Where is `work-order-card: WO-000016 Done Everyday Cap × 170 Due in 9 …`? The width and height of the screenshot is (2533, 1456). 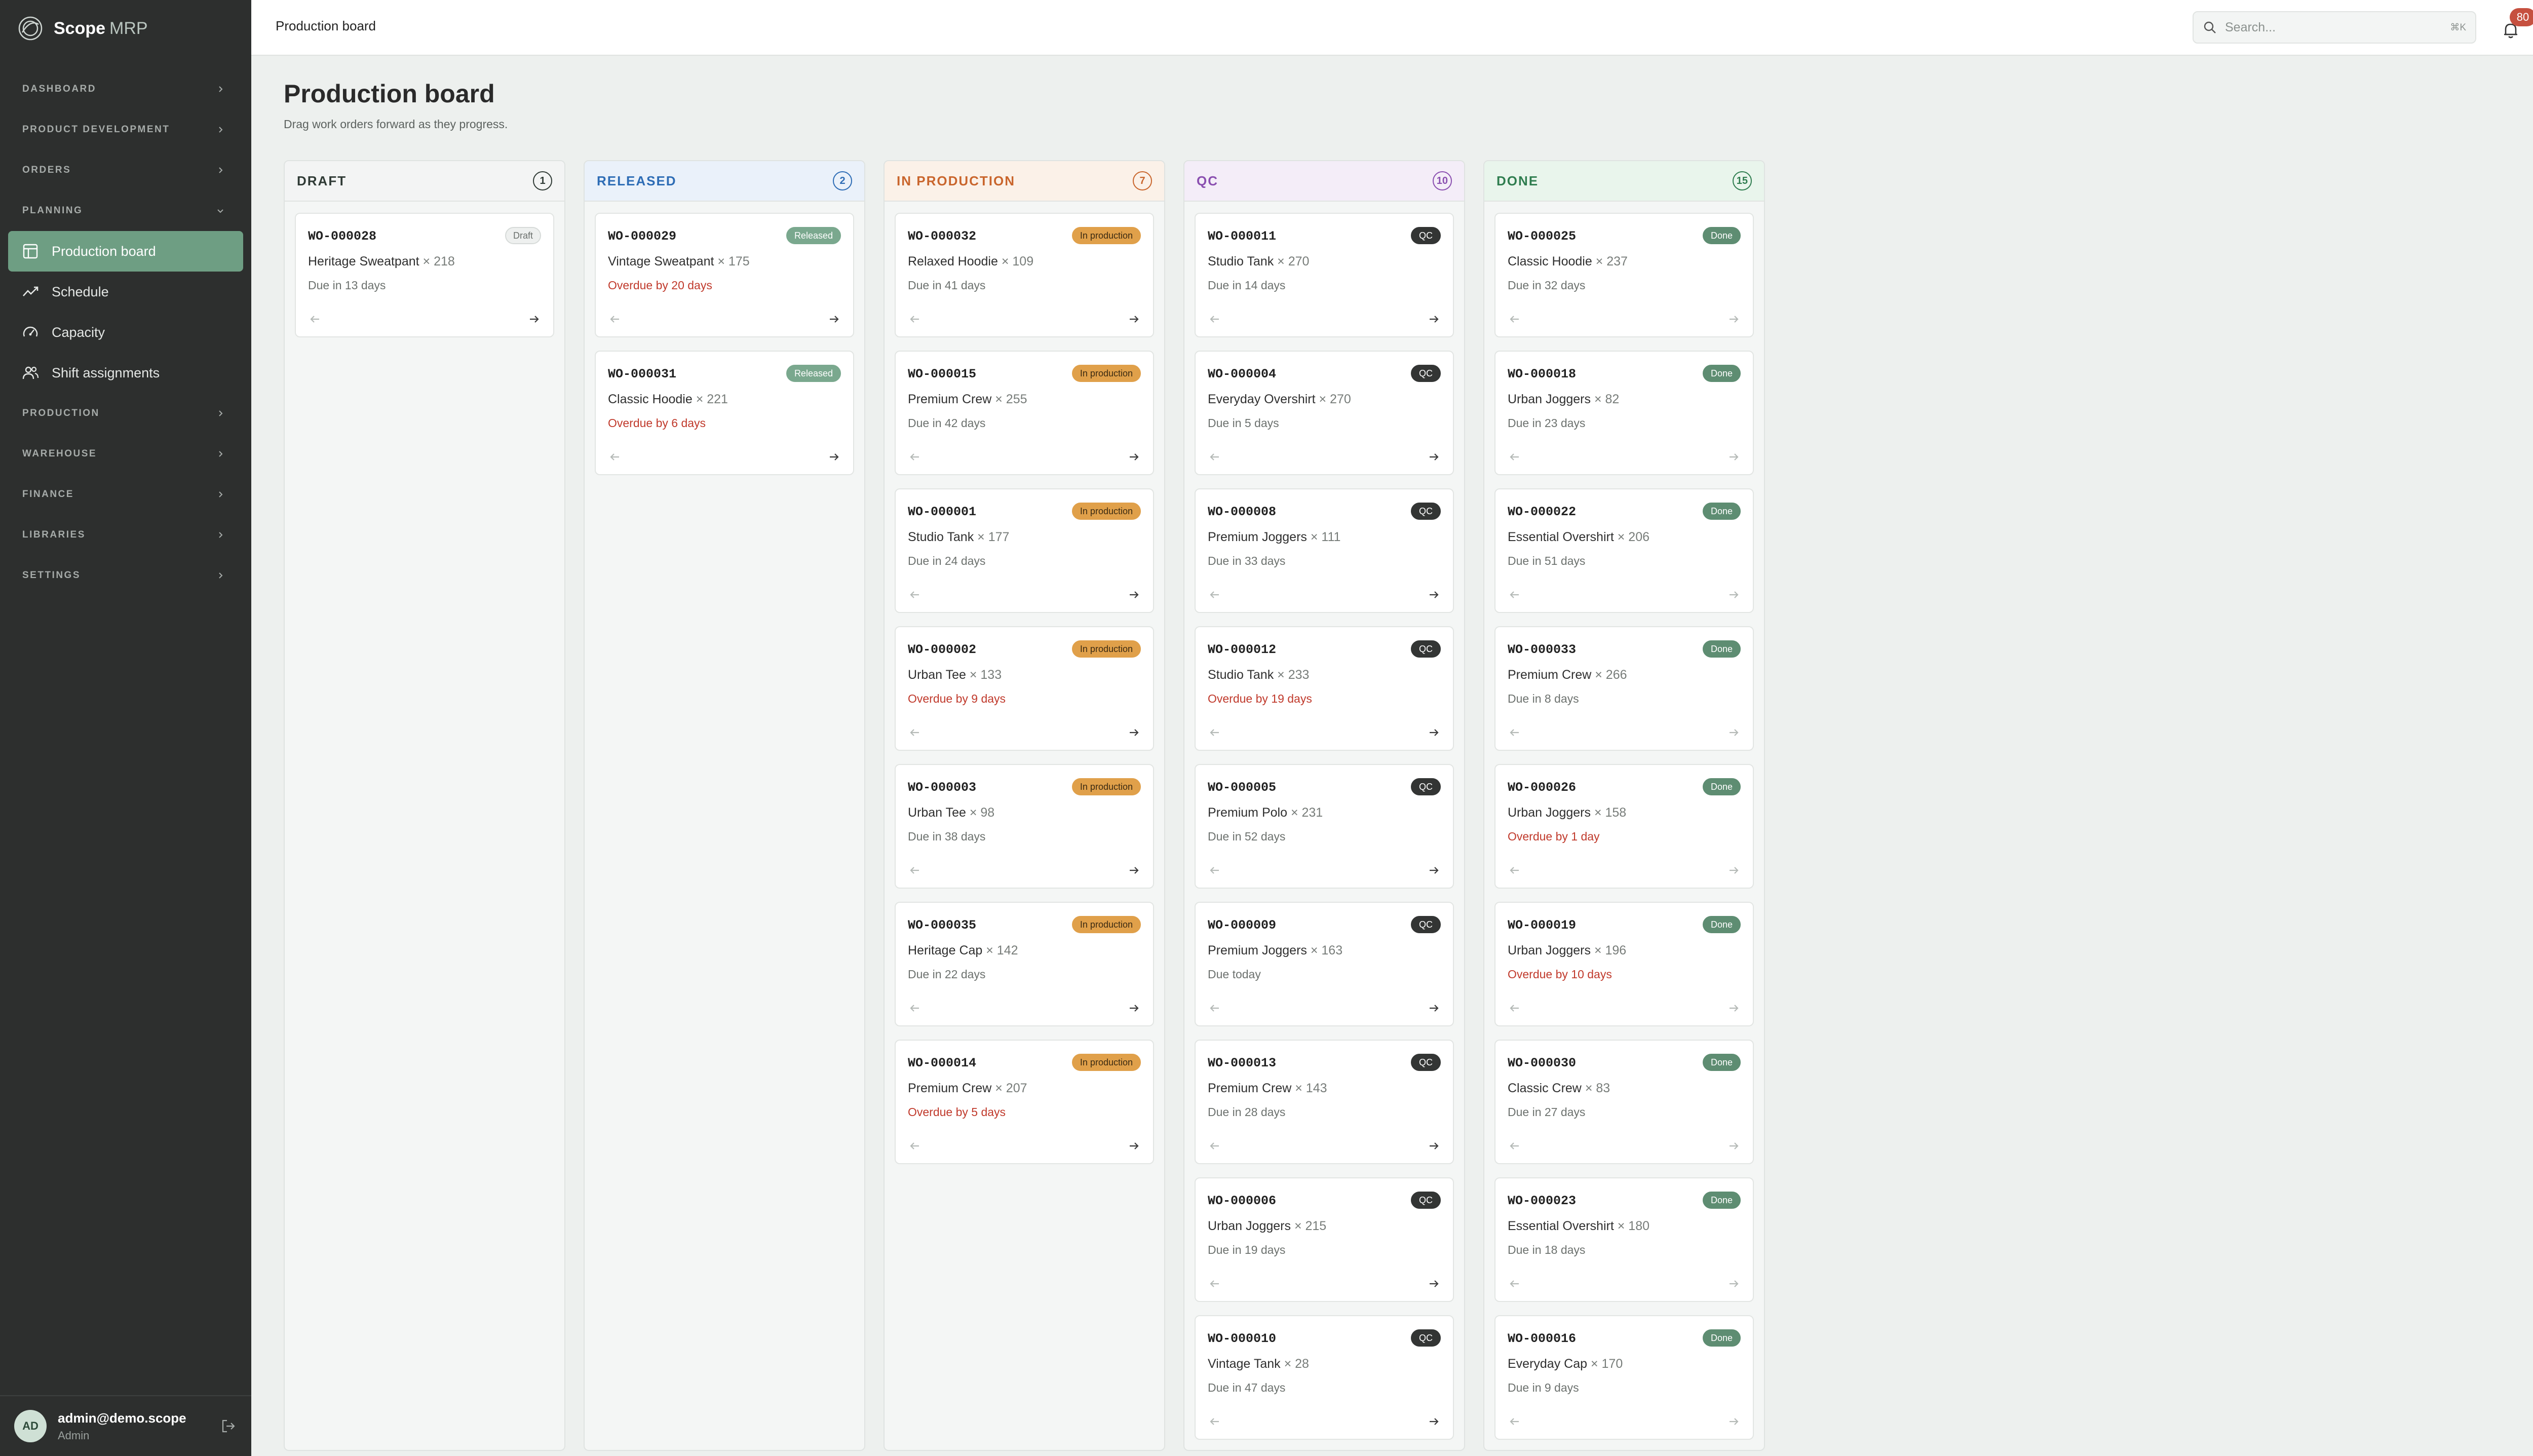
work-order-card: WO-000016 Done Everyday Cap × 170 Due in 9 … is located at coordinates (1624, 1377).